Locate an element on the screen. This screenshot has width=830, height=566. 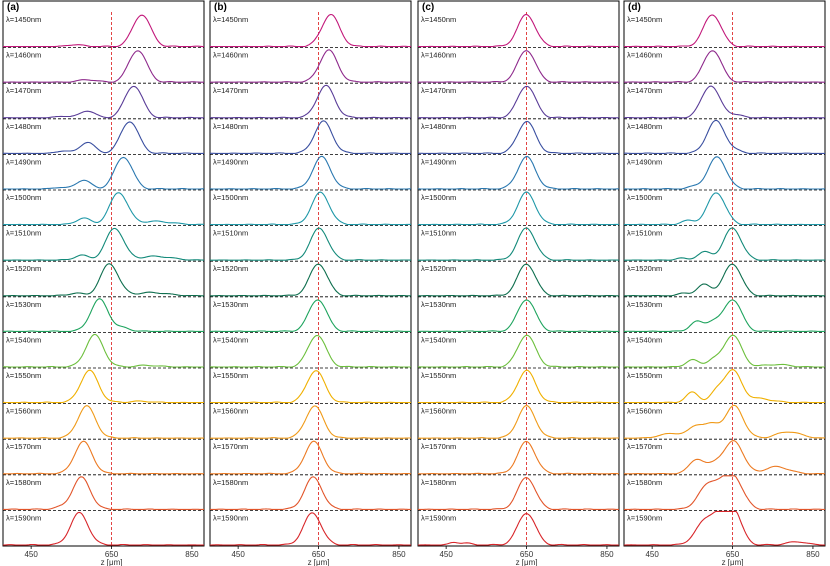
panel-label: (c) is located at coordinates (428, 7).